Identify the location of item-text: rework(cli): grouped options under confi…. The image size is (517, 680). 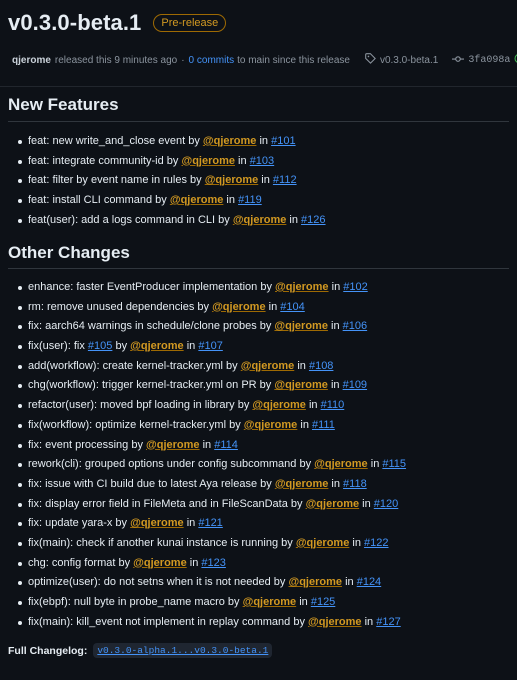
(171, 464).